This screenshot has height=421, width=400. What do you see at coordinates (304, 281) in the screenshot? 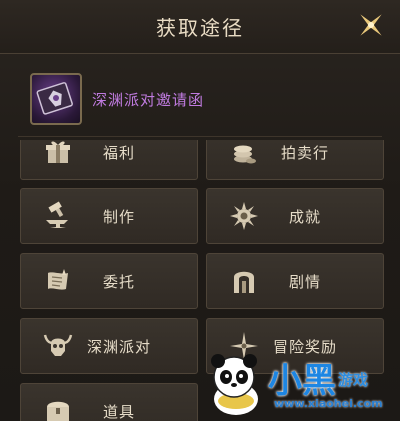
I see `source-label: 剧情` at bounding box center [304, 281].